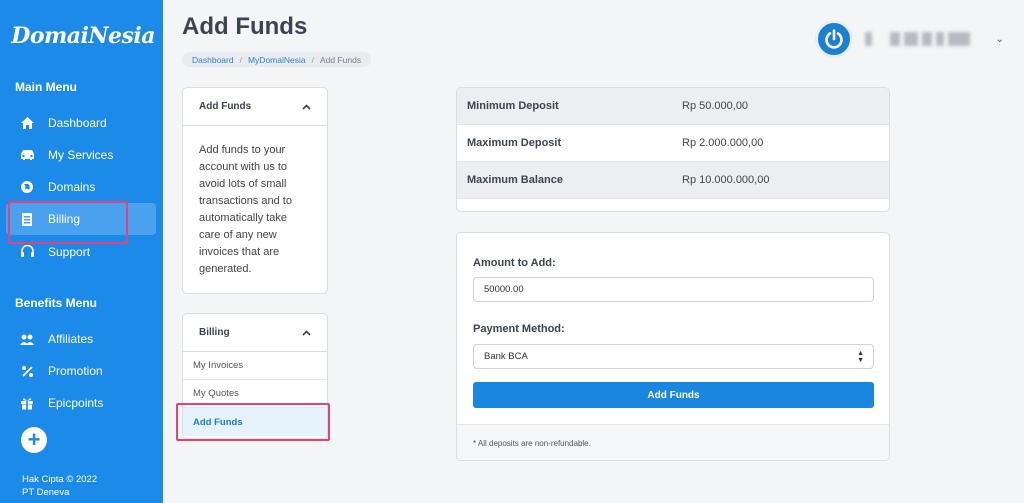 Image resolution: width=1024 pixels, height=503 pixels. I want to click on sidebar-item-domains: Domains, so click(81, 187).